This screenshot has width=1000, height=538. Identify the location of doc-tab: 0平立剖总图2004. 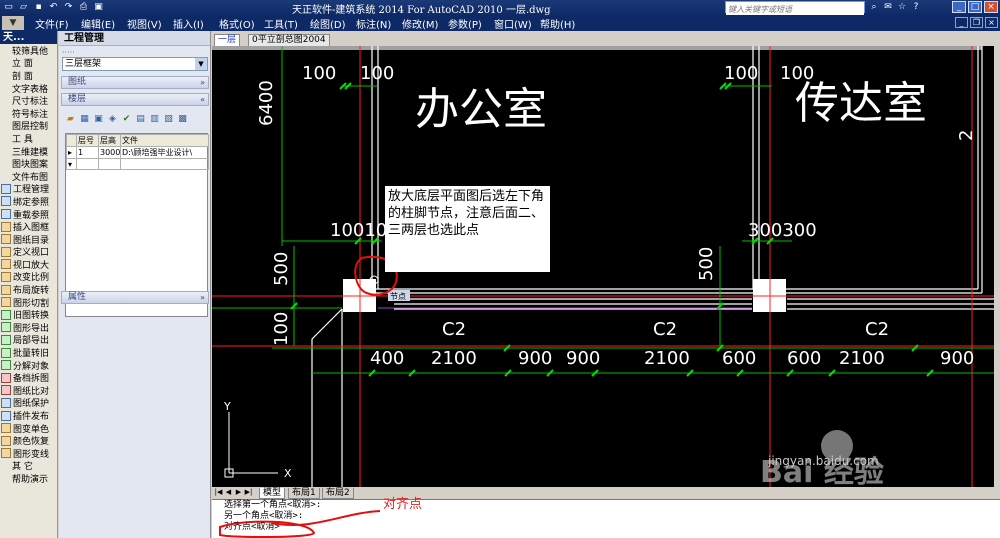
(289, 40).